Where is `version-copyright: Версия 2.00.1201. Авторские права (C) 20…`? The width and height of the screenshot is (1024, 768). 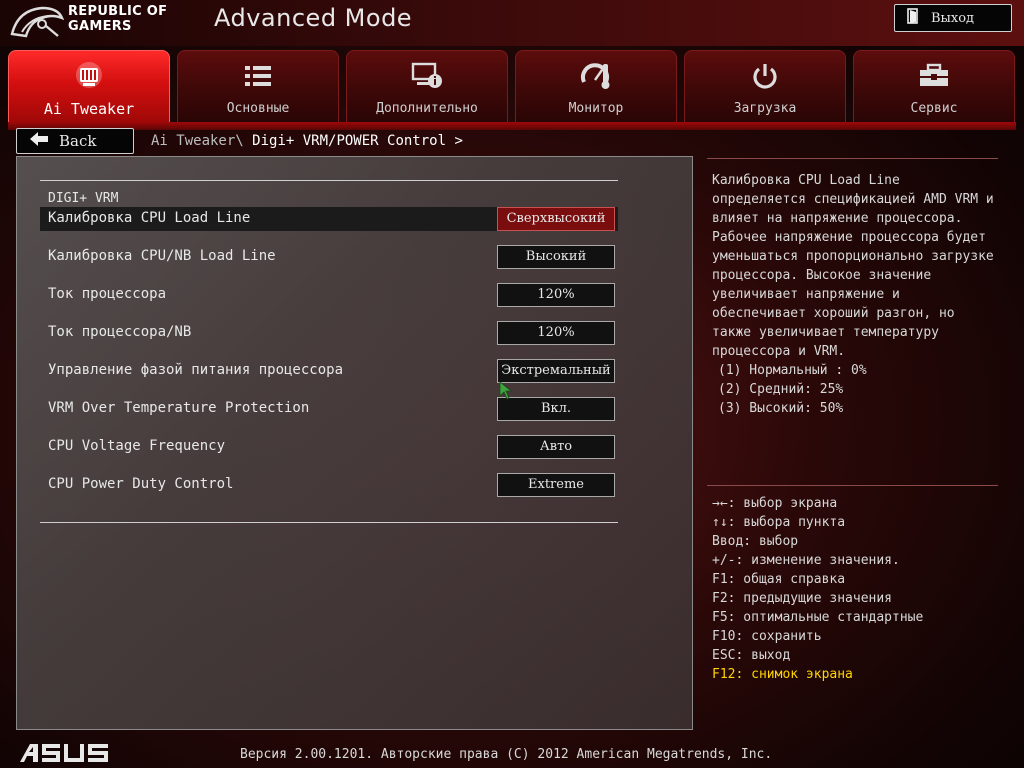
version-copyright: Версия 2.00.1201. Авторские права (C) 20… is located at coordinates (506, 754).